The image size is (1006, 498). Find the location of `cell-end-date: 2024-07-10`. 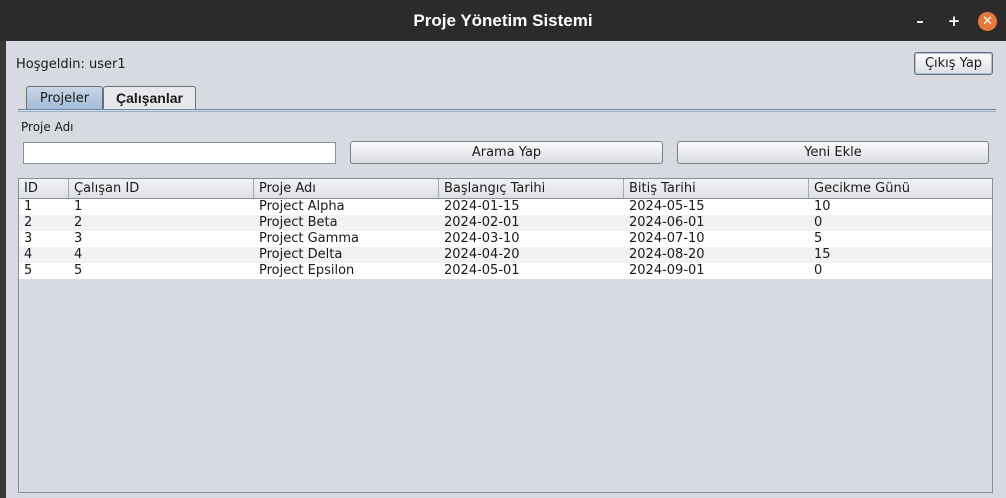

cell-end-date: 2024-07-10 is located at coordinates (667, 238).